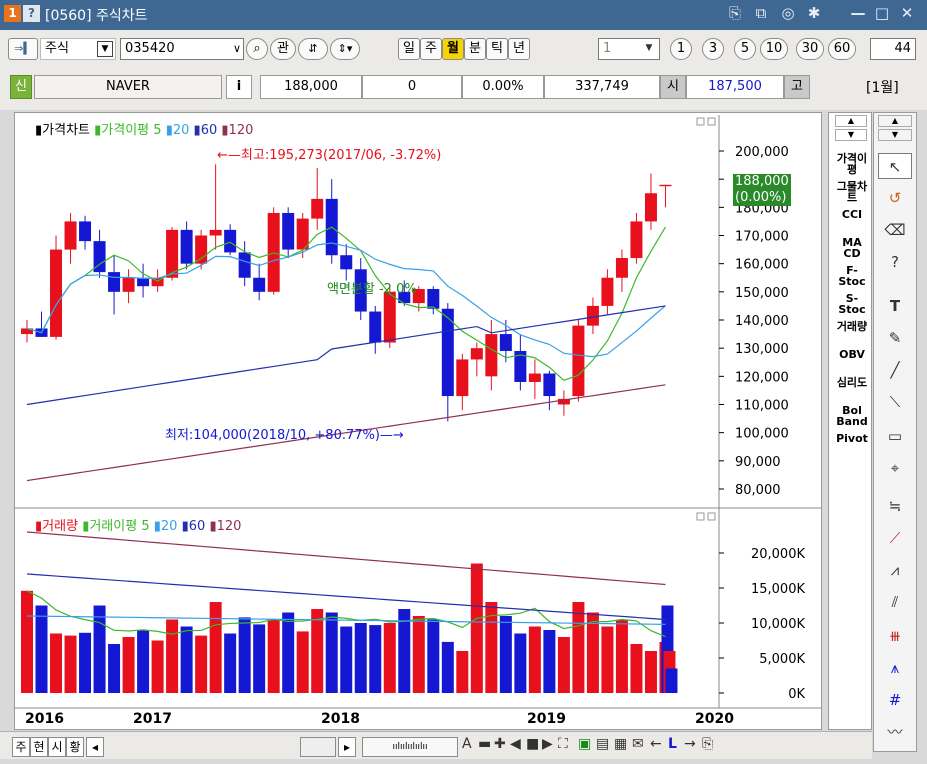  I want to click on save-icon: ▤, so click(602, 744).